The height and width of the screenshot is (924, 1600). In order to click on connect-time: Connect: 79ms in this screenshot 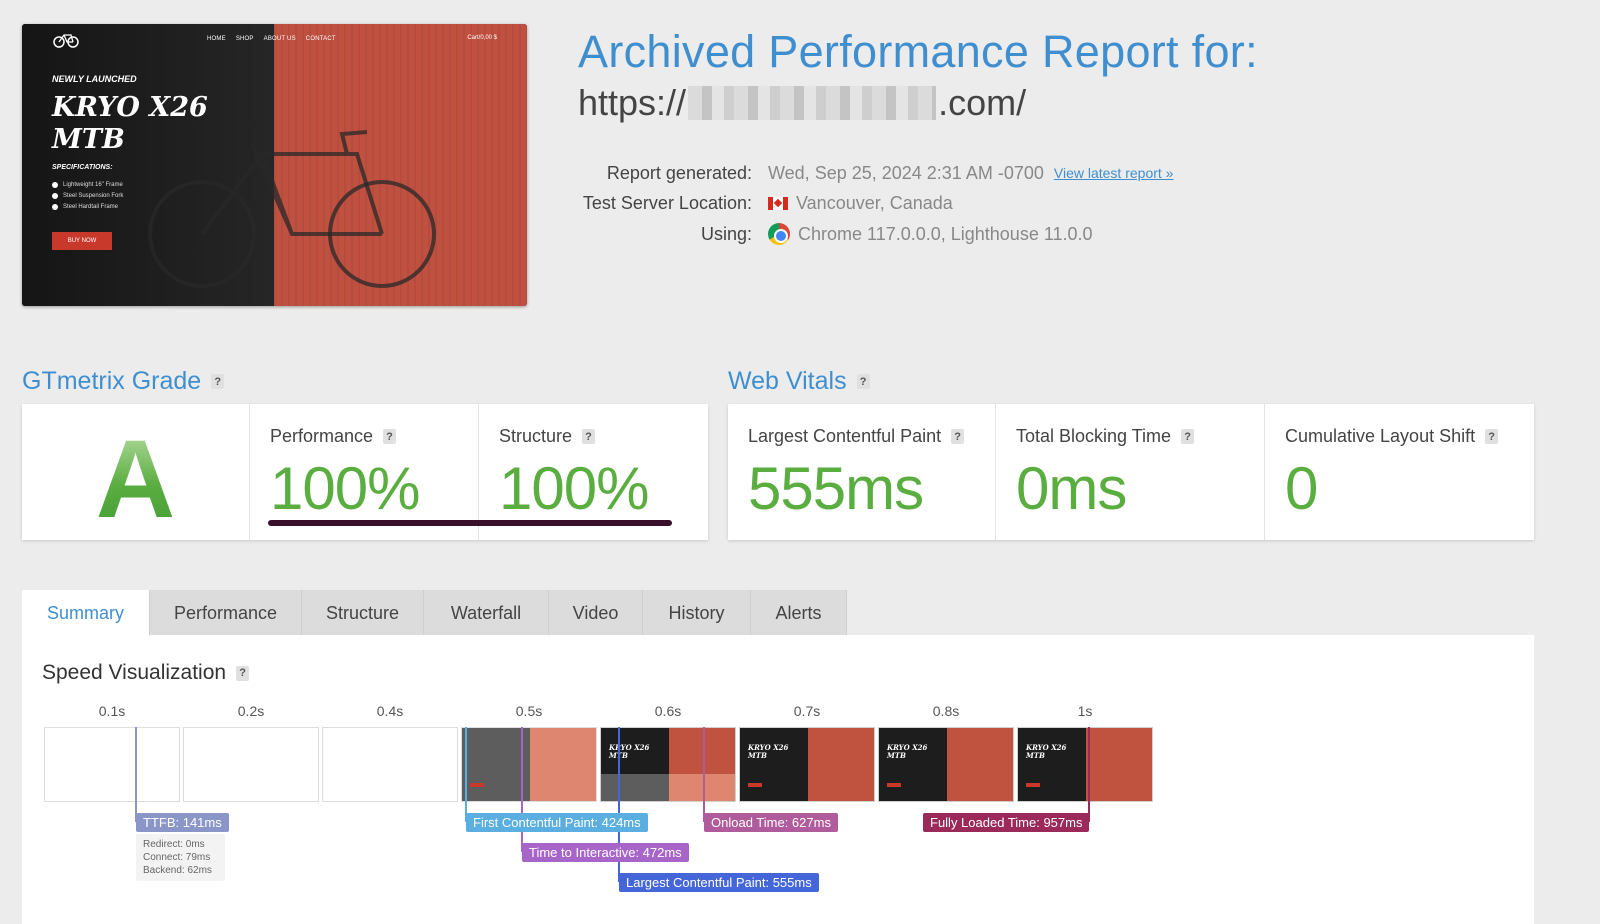, I will do `click(177, 857)`.